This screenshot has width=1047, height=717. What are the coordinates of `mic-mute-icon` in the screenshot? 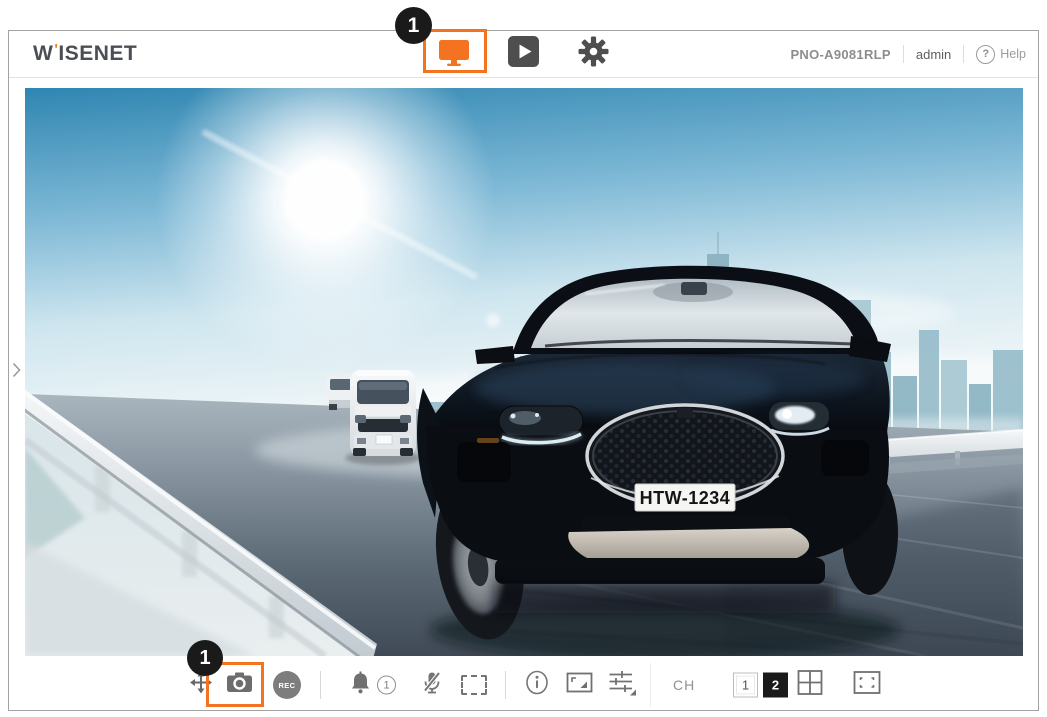 It's located at (432, 685).